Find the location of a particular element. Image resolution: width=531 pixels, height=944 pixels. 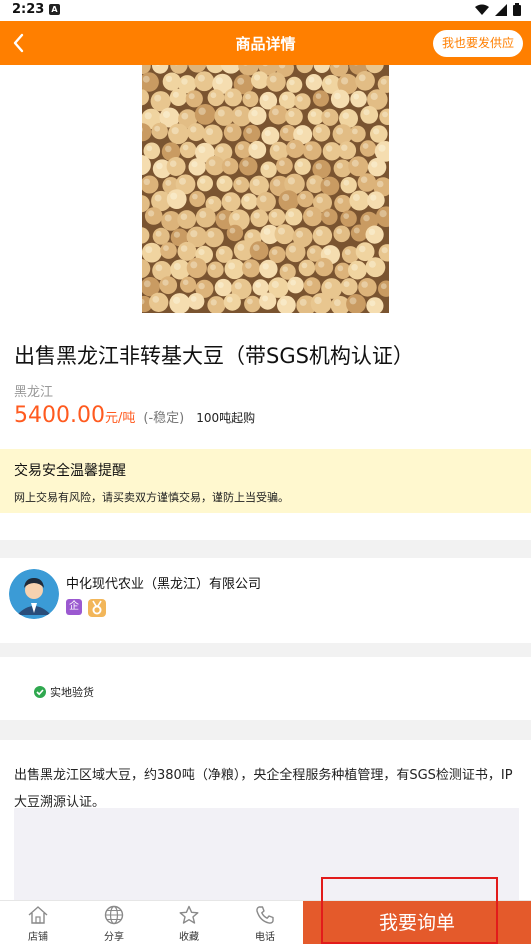

product-title: 出售黑龙江非转基大豆（带SGS机构认证） is located at coordinates (214, 356).